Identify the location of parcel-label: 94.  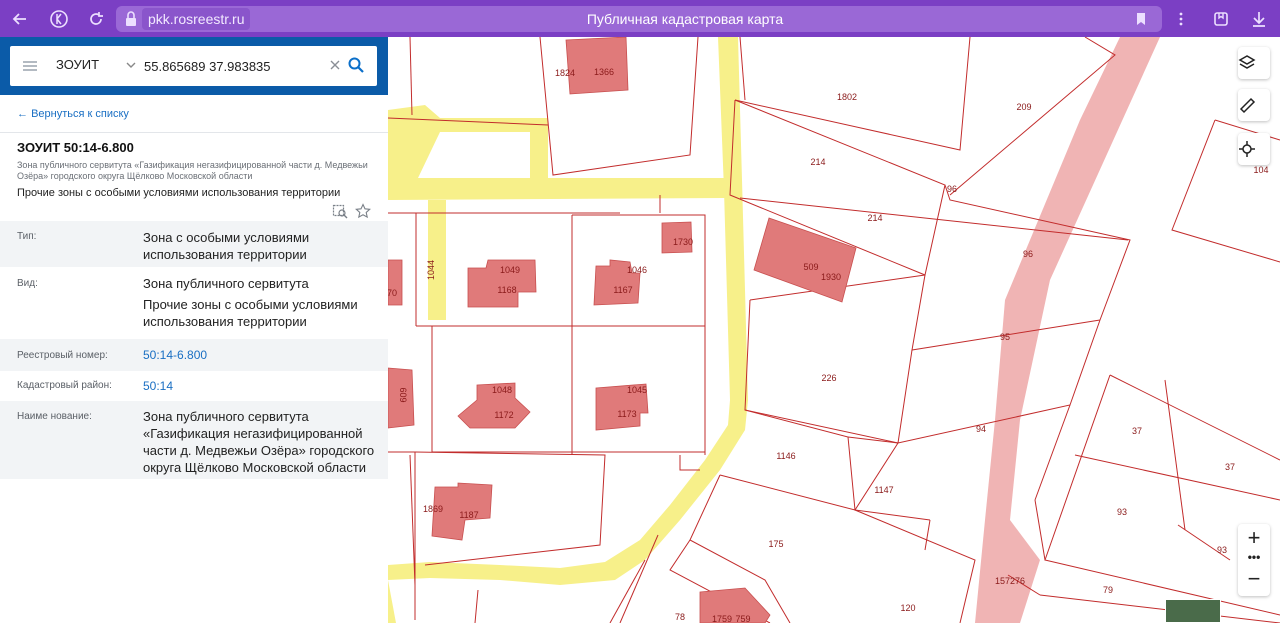
(981, 429).